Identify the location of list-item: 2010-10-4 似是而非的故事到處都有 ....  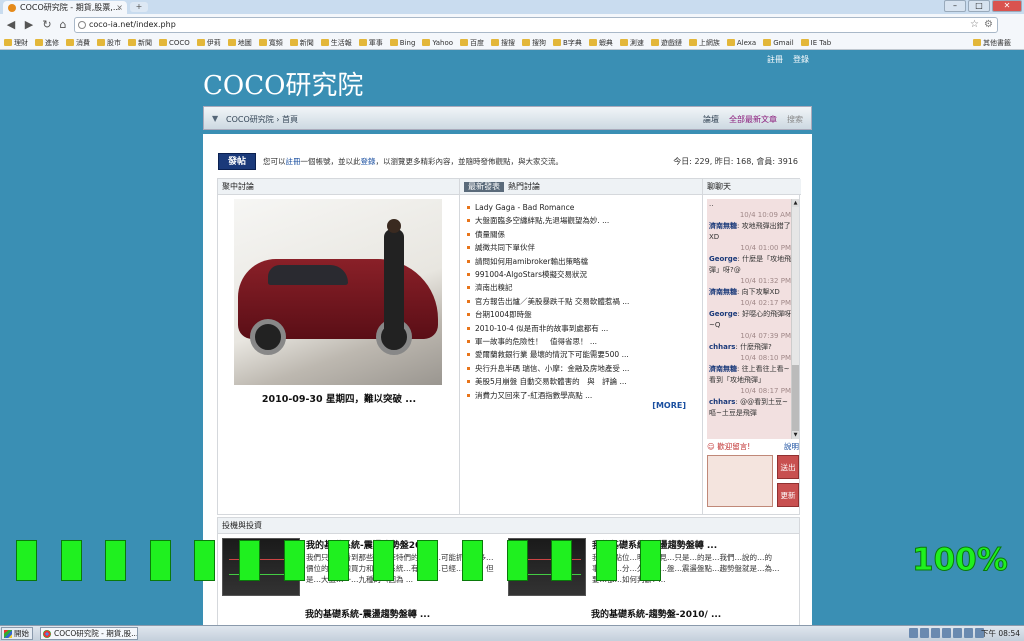
(582, 328).